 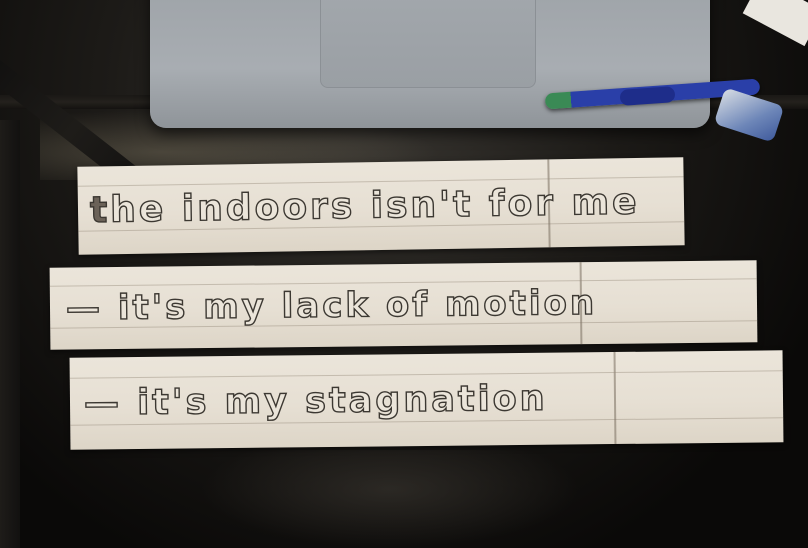 I want to click on glass-reflection, so click(x=390, y=499).